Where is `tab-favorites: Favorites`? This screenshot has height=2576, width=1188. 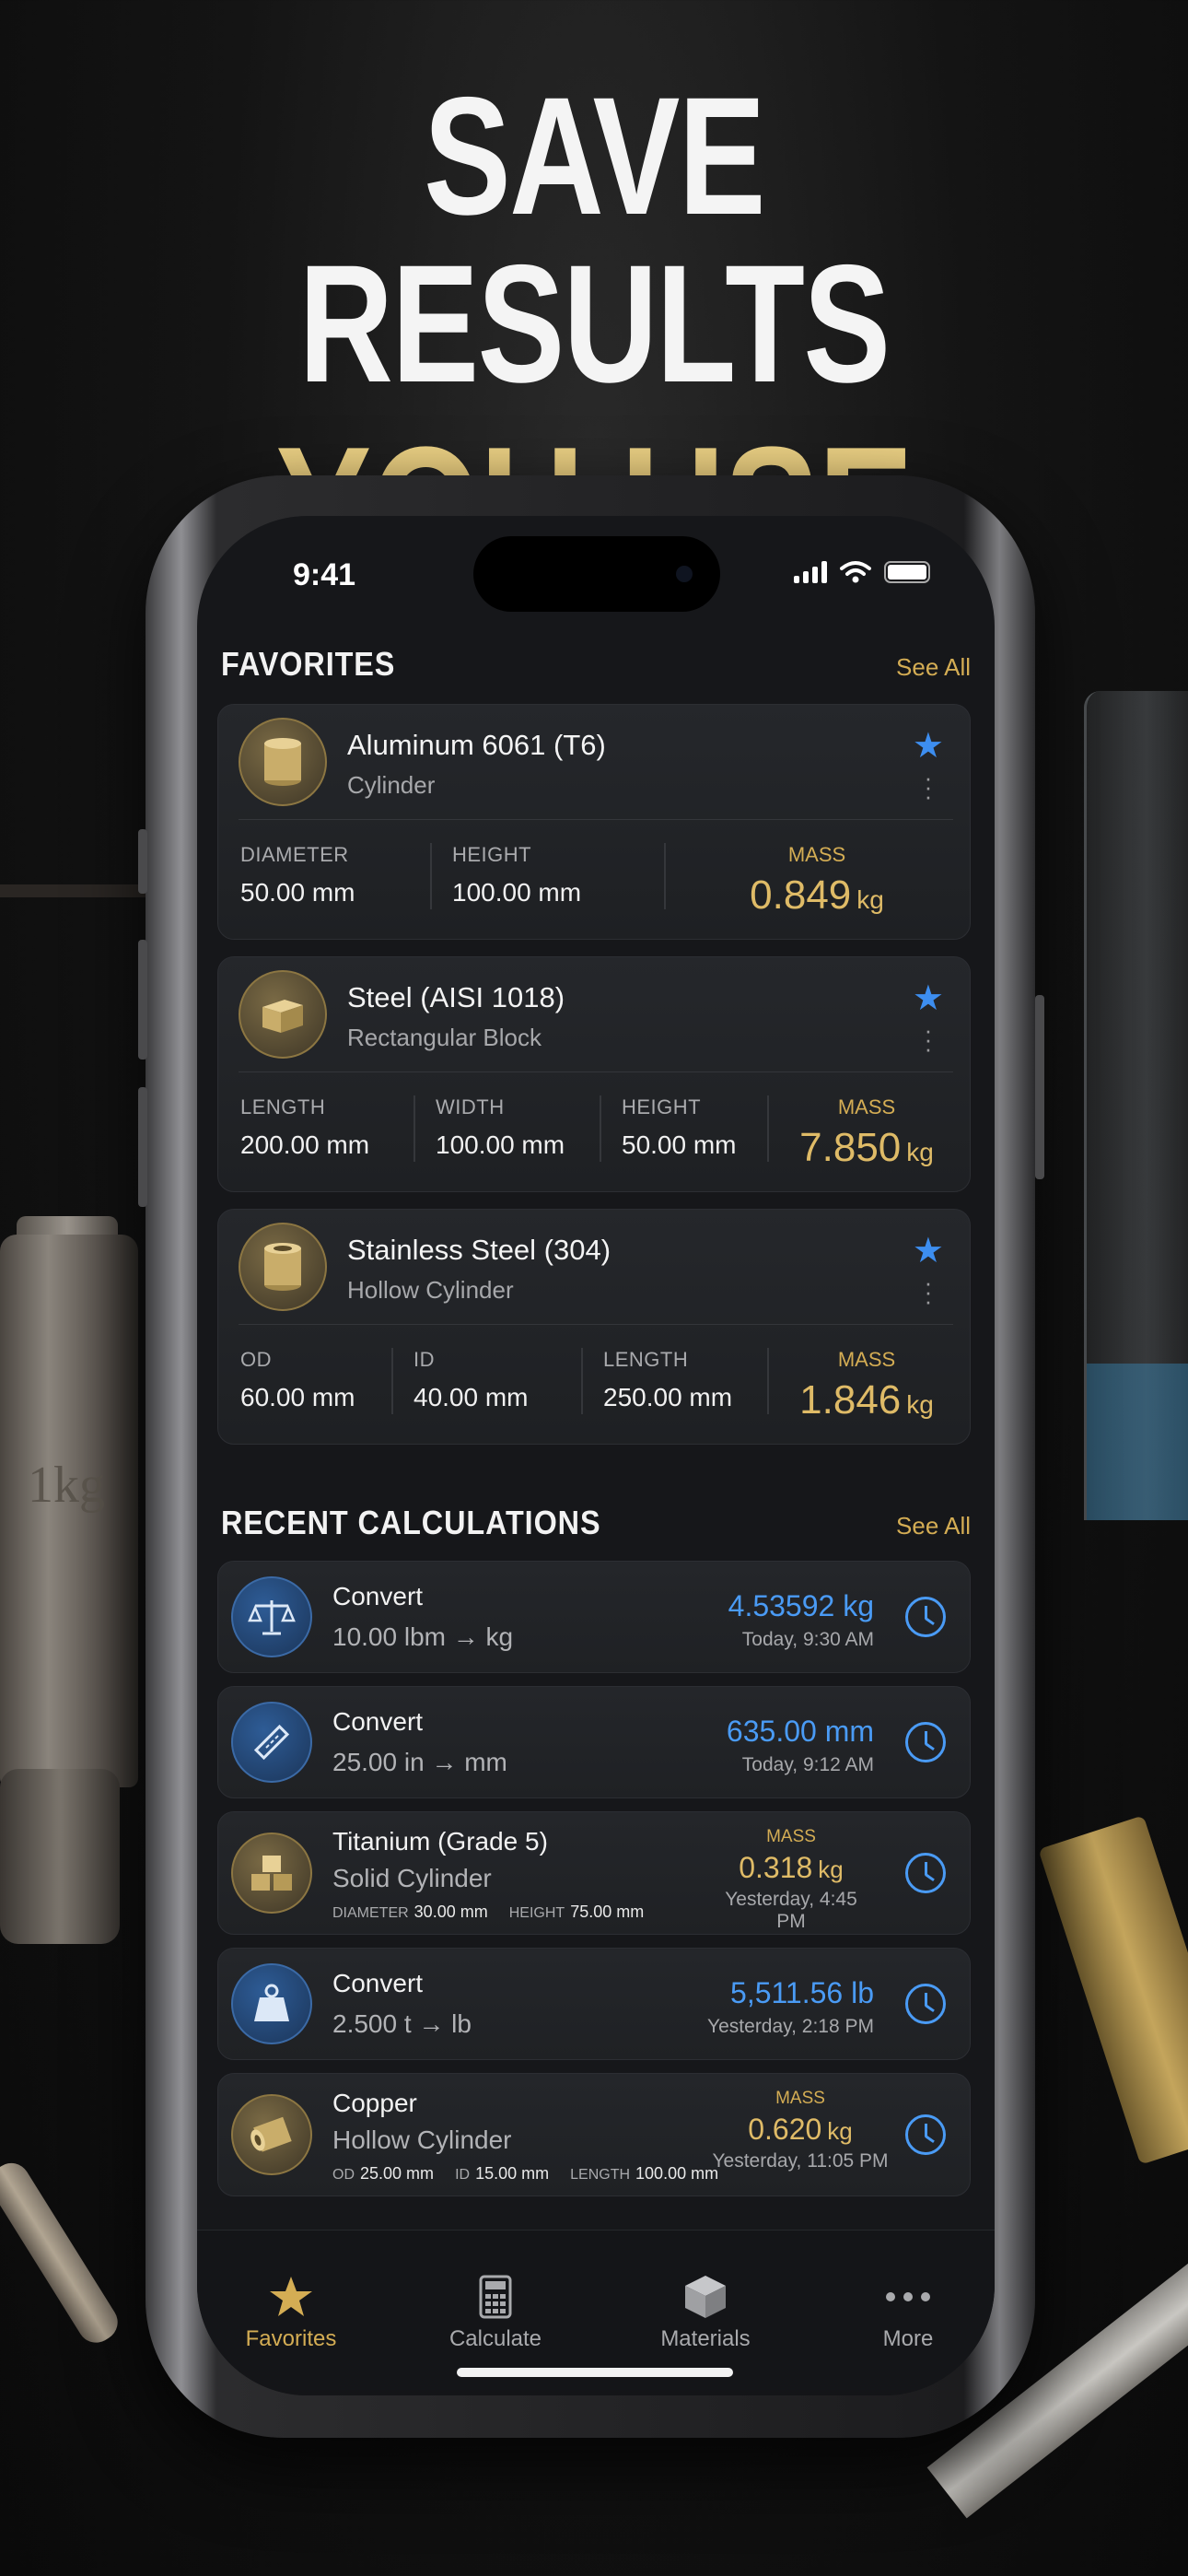 tab-favorites: Favorites is located at coordinates (291, 2312).